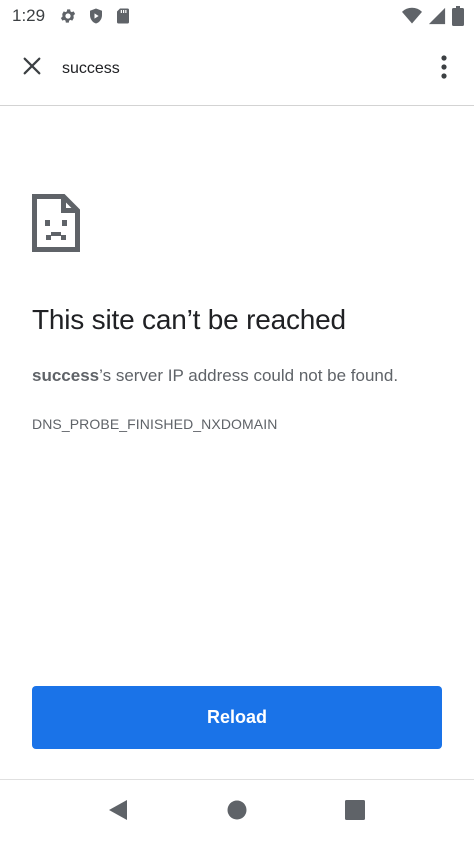  Describe the element at coordinates (155, 424) in the screenshot. I see `error-code: DNS_PROBE_FINISHED_NXDOMAIN` at that location.